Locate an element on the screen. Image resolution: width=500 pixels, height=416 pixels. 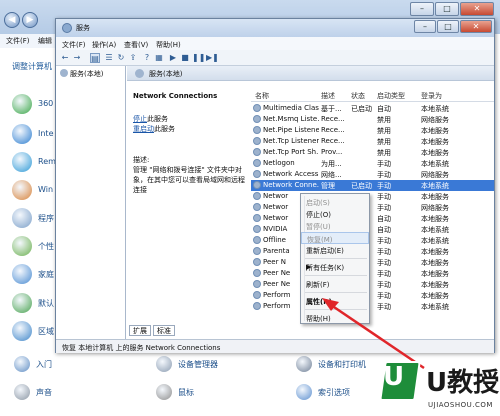
column-header-startup-type: 启动类型 is located at coordinates (391, 96).